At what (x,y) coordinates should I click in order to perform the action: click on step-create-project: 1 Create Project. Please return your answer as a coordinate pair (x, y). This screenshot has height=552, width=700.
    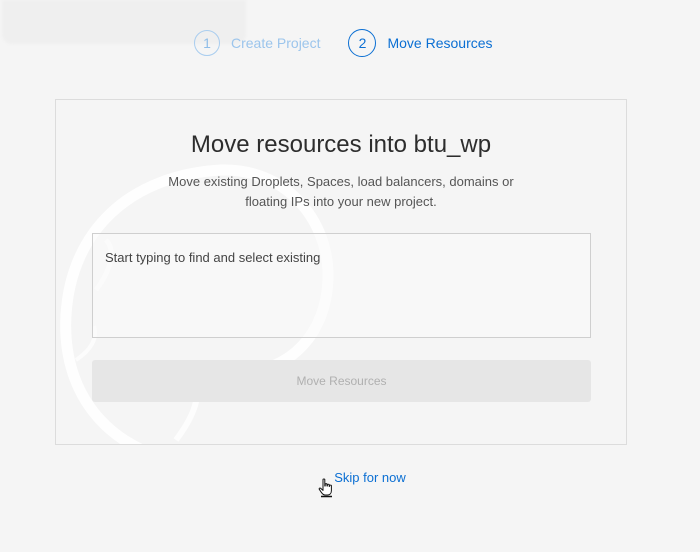
    Looking at the image, I should click on (257, 43).